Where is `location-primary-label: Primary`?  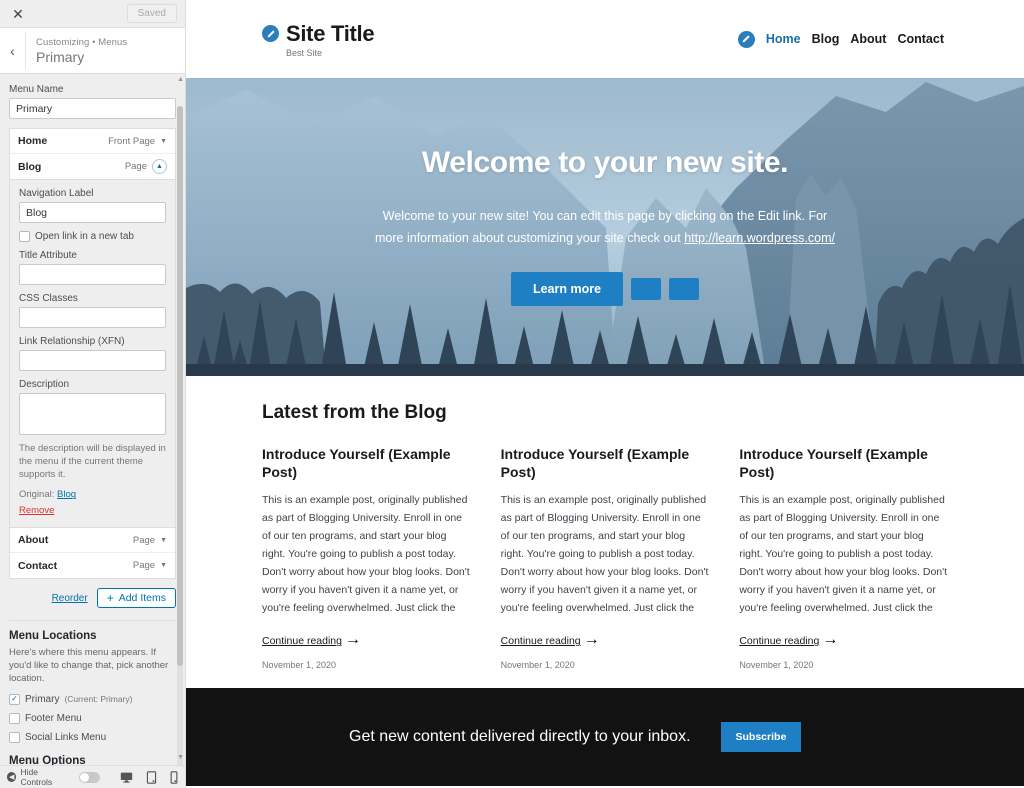 location-primary-label: Primary is located at coordinates (42, 699).